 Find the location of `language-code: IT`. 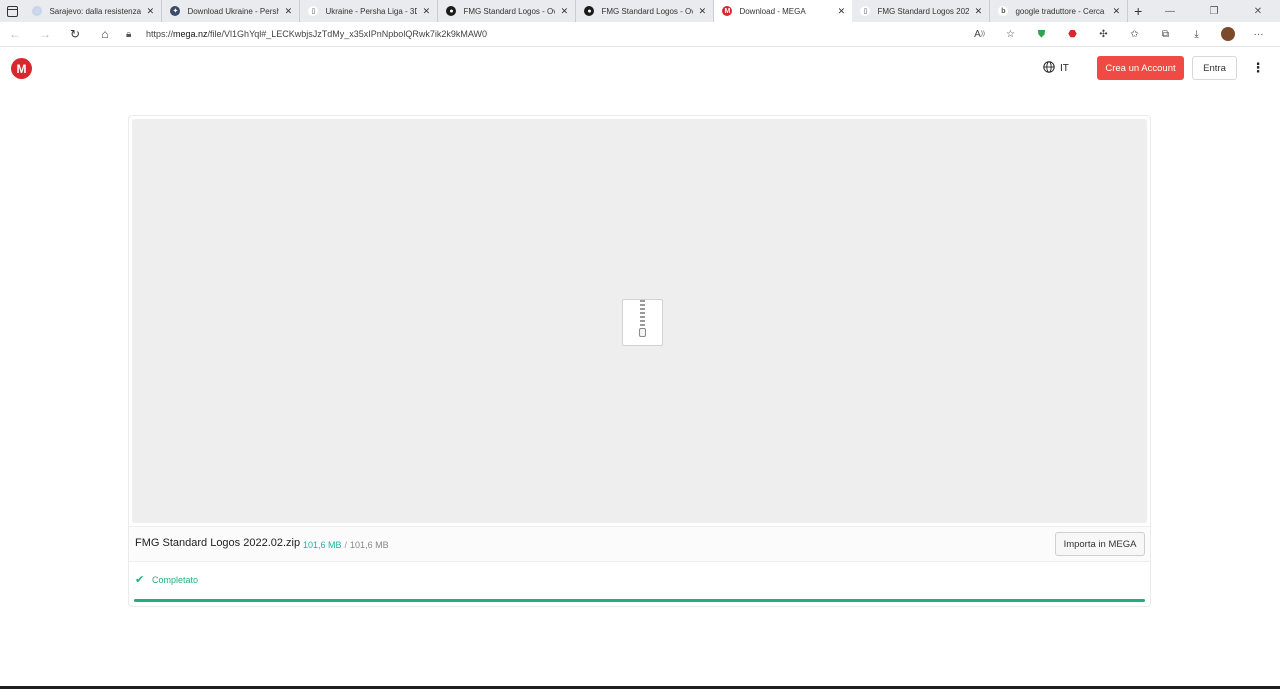

language-code: IT is located at coordinates (1064, 68).